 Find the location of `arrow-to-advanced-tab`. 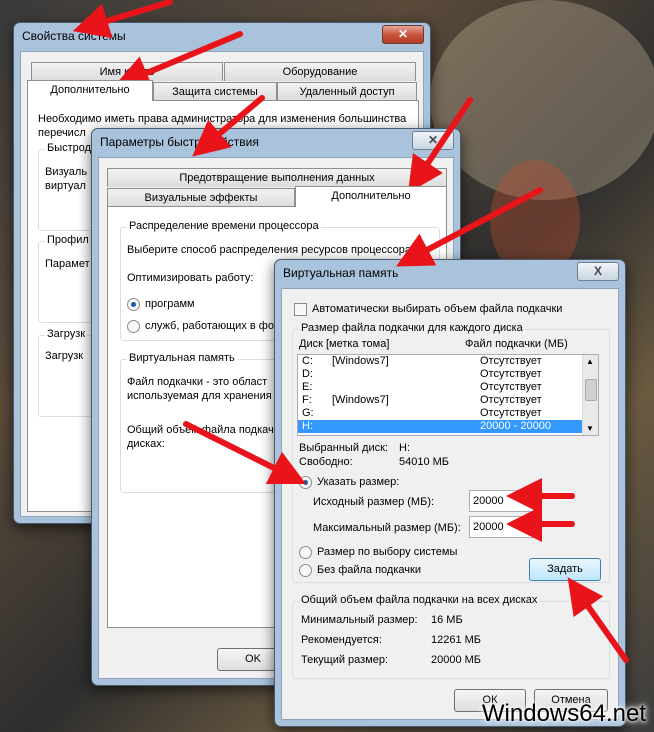

arrow-to-advanced-tab is located at coordinates (178, 60).